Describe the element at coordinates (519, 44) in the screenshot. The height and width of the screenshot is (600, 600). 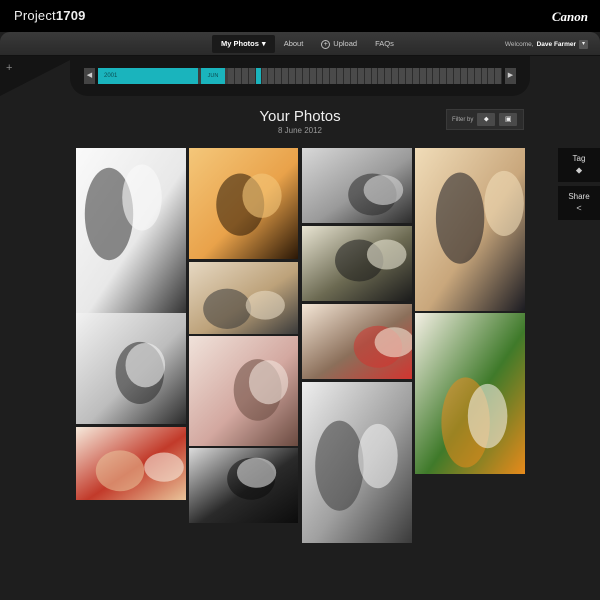
I see `welcome-prefix: Welcome,` at that location.